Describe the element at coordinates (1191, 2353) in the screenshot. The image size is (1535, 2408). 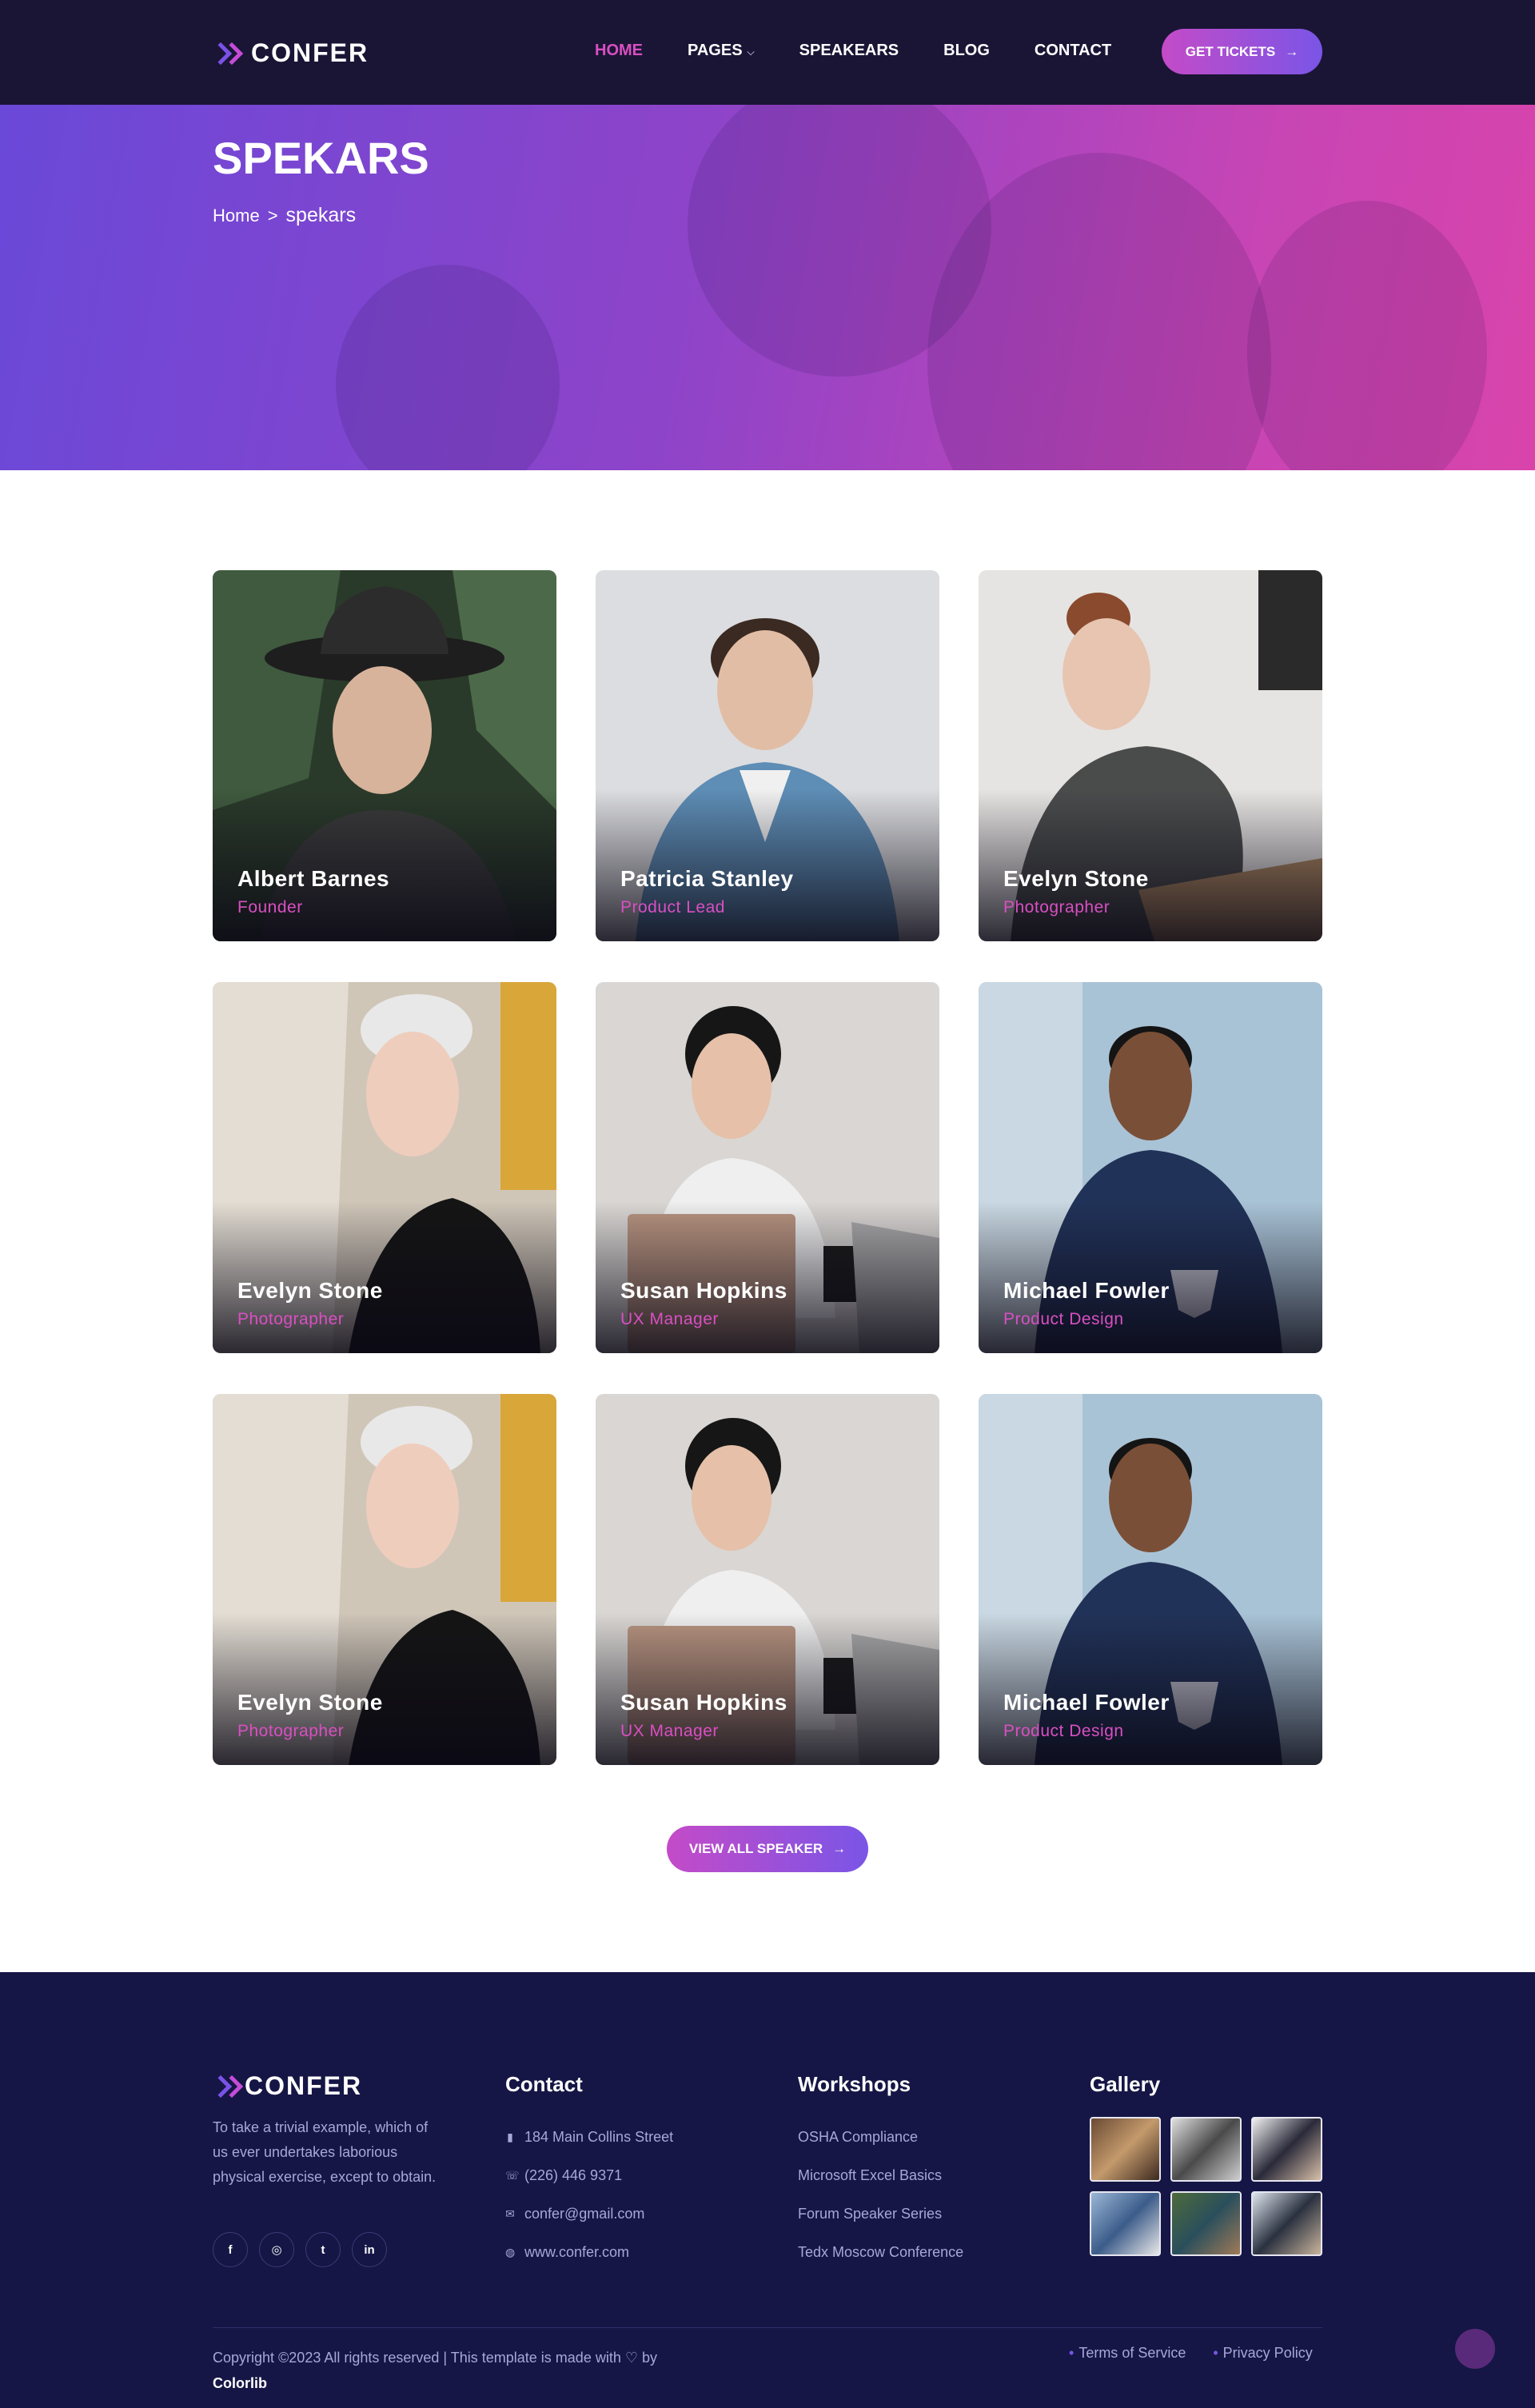
I see `legal-links: Terms of Service Privacy Policy` at that location.